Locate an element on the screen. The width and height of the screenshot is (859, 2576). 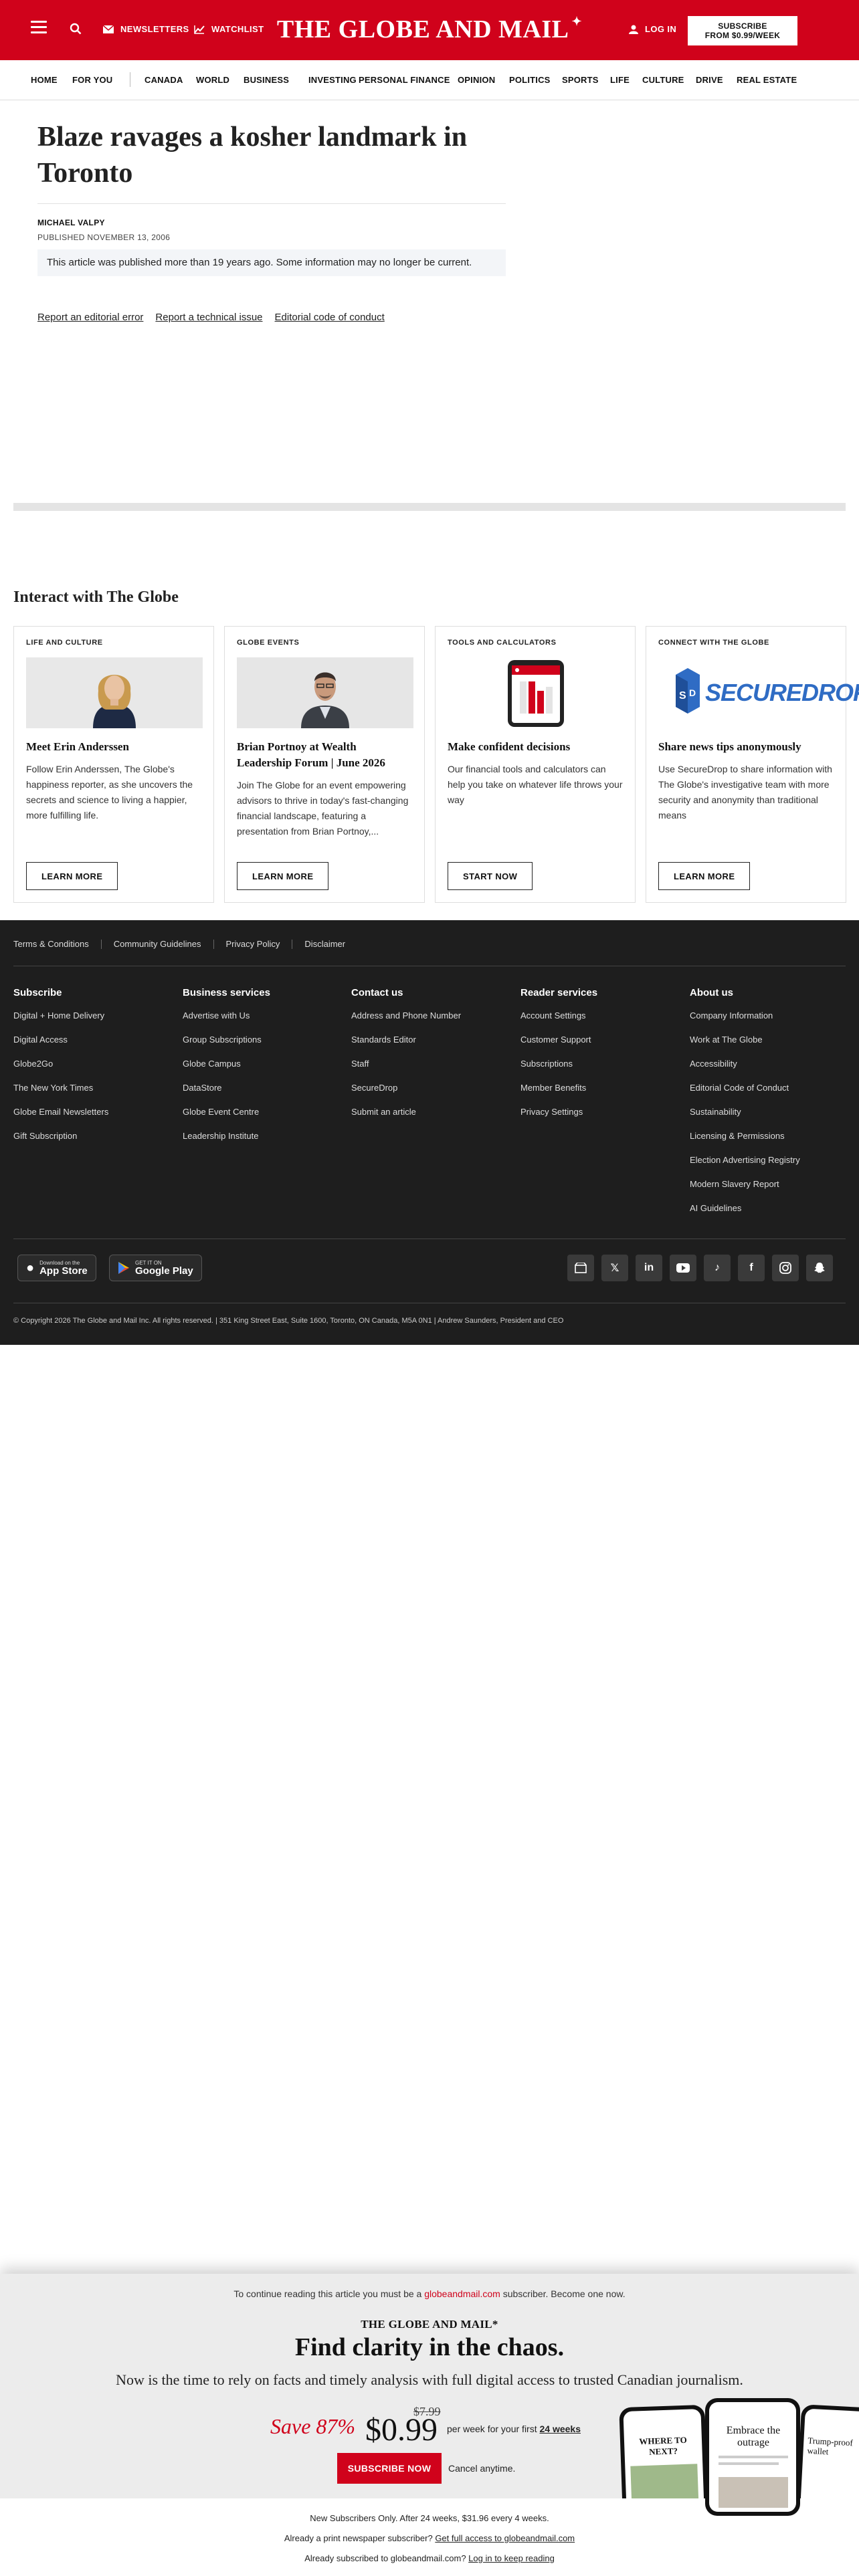
footer-link: Submit an article is located at coordinates (432, 1119).